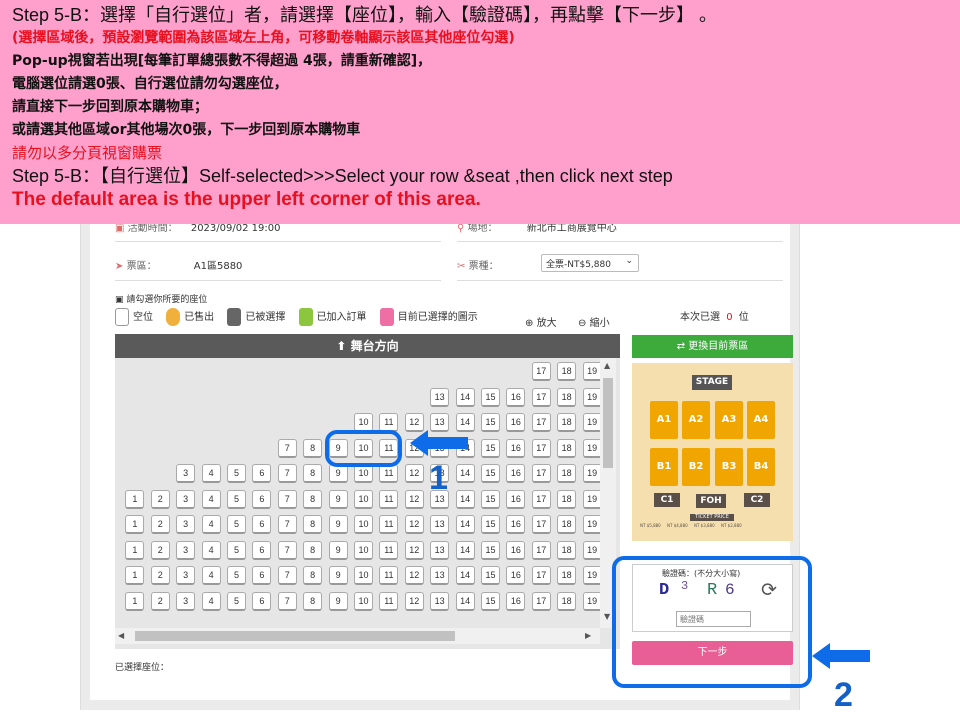 The width and height of the screenshot is (960, 720). I want to click on zoom-out-button: ⊖ 縮小, so click(594, 321).